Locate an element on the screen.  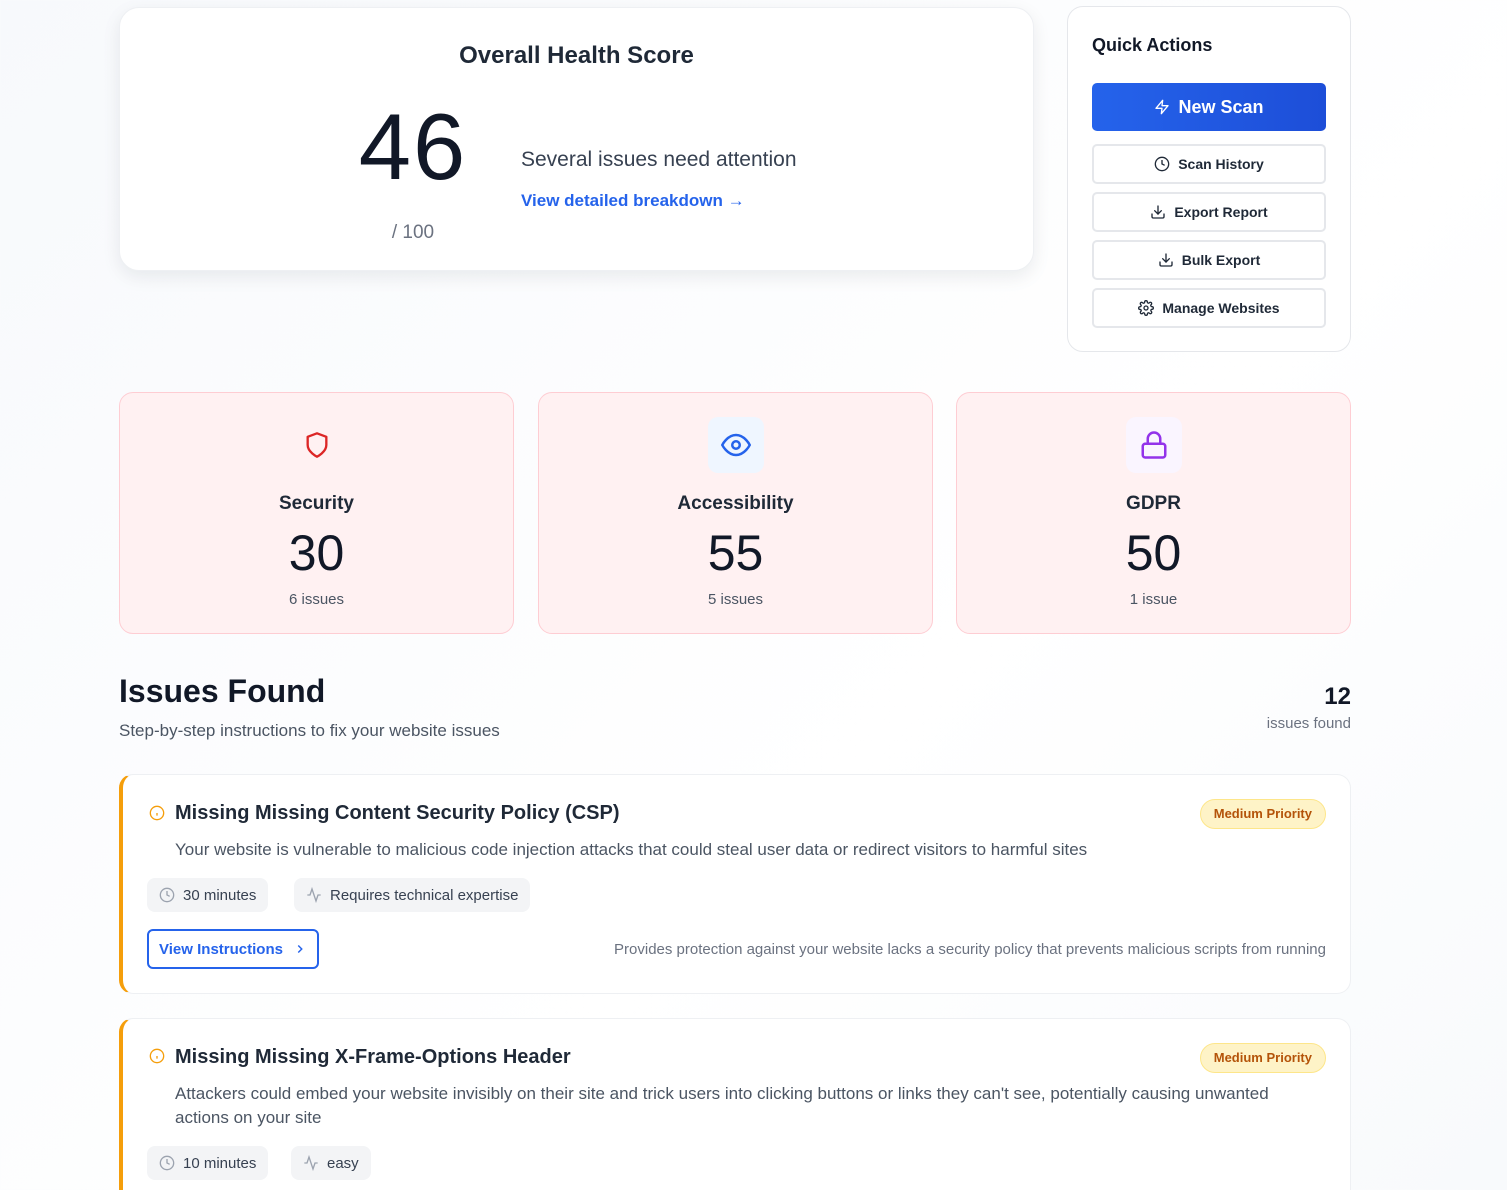
category-score: 50 is located at coordinates (1153, 553).